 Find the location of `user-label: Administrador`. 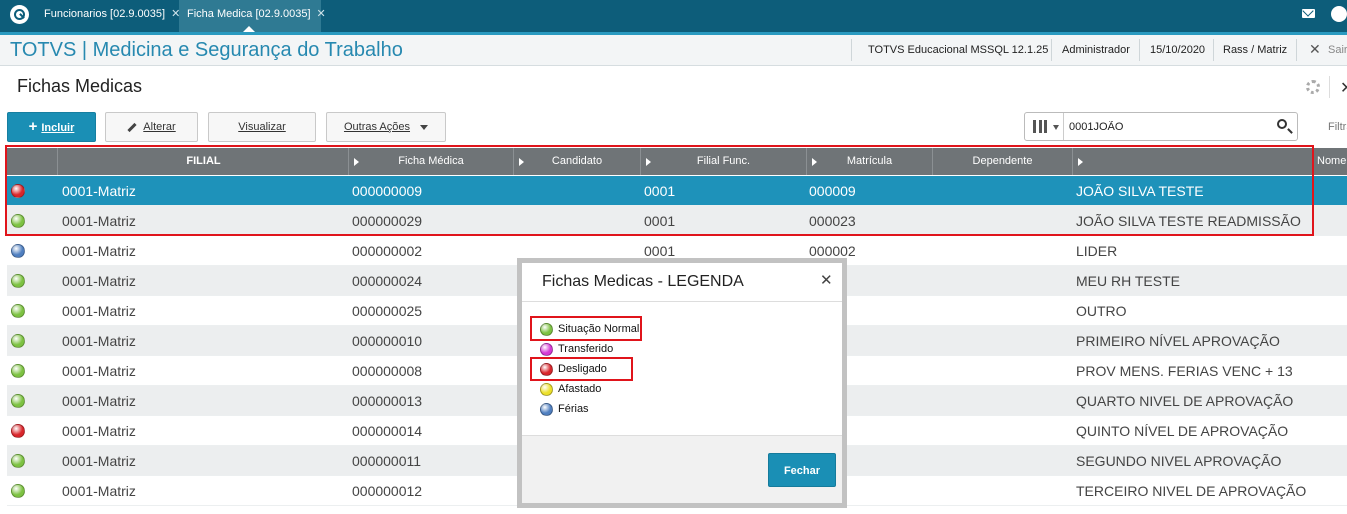

user-label: Administrador is located at coordinates (1096, 50).